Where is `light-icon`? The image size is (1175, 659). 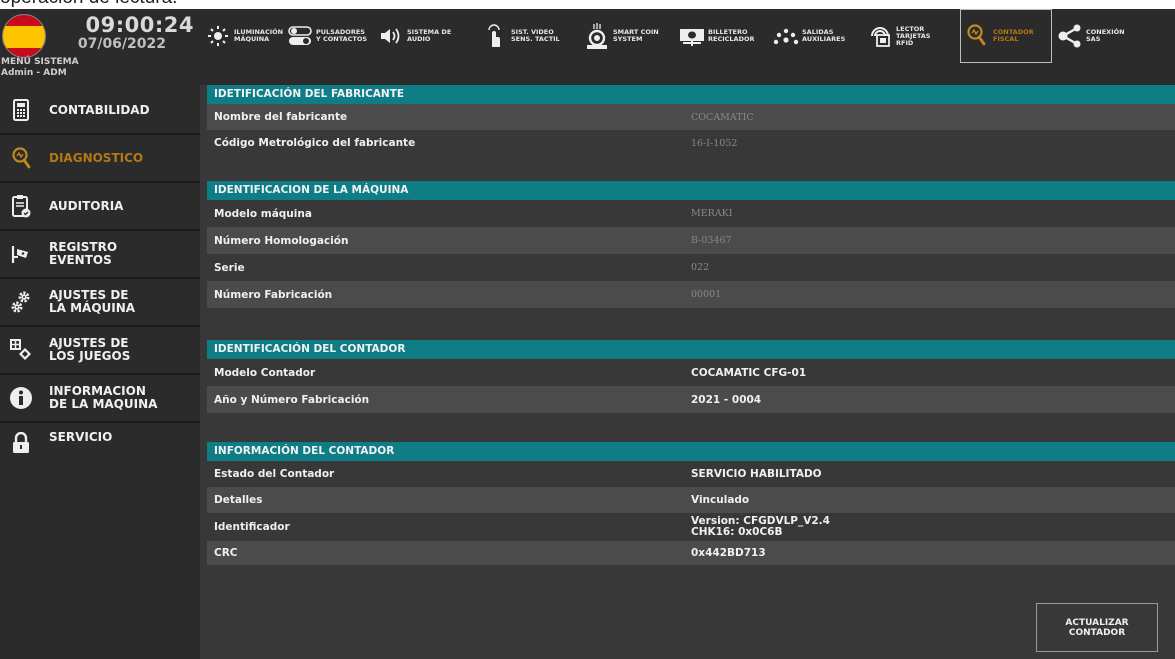 light-icon is located at coordinates (218, 36).